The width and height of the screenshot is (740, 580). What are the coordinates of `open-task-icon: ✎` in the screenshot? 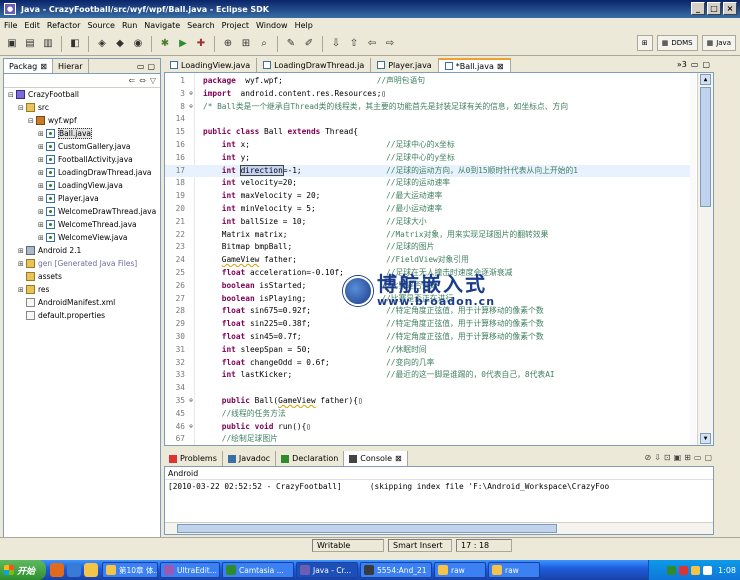 It's located at (291, 44).